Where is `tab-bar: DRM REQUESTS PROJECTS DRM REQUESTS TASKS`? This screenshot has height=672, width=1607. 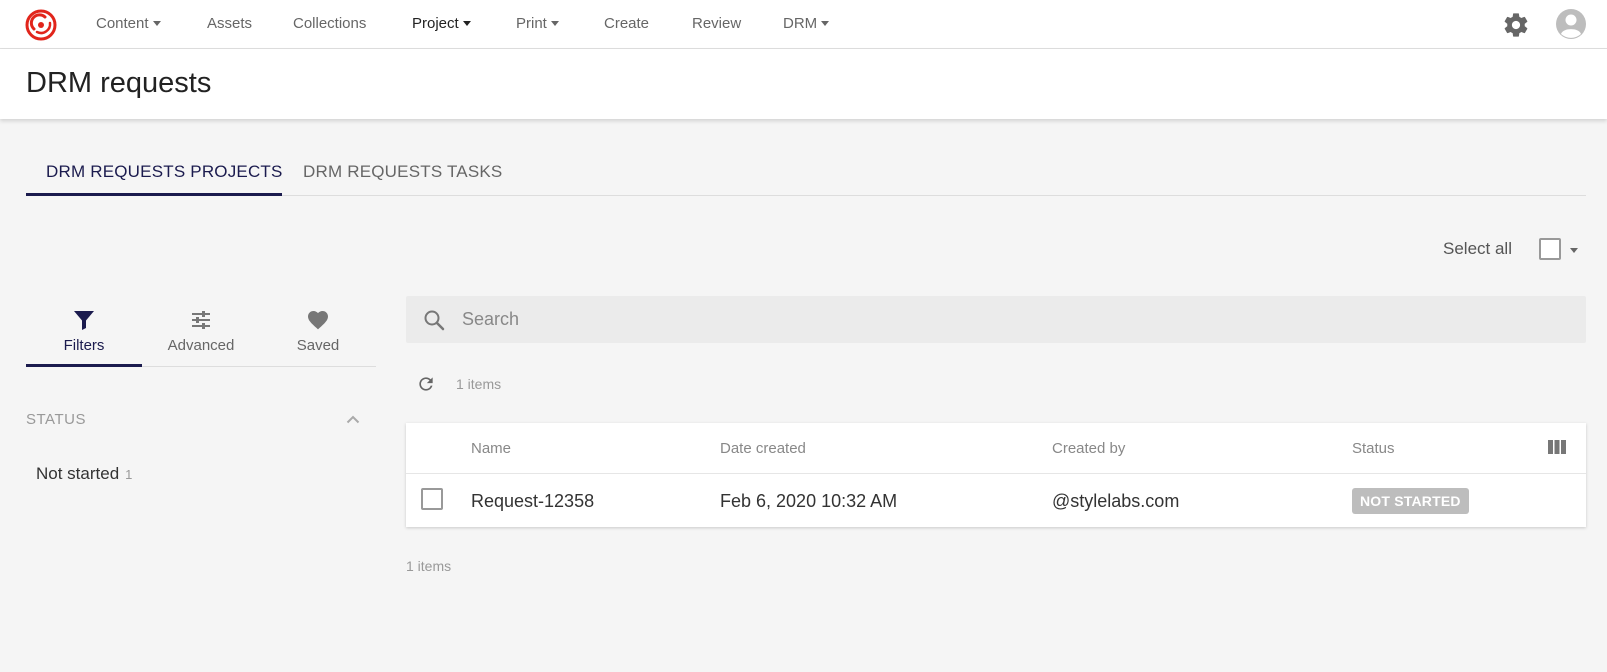 tab-bar: DRM REQUESTS PROJECTS DRM REQUESTS TASKS is located at coordinates (806, 175).